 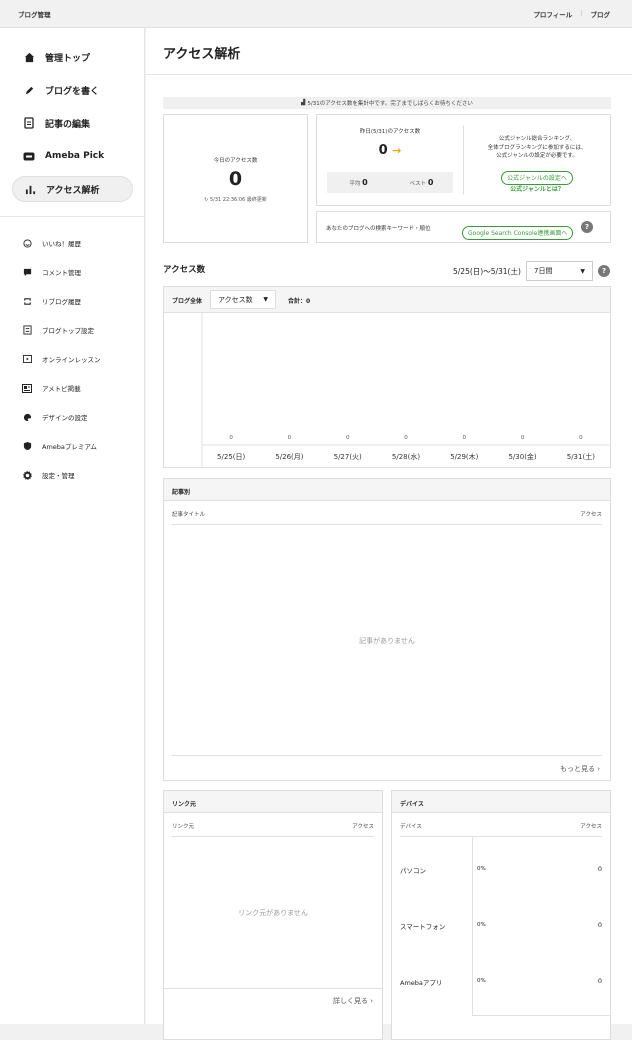 I want to click on sidebar-item-ameba-premium: Amebaプレミアム, so click(x=59, y=446).